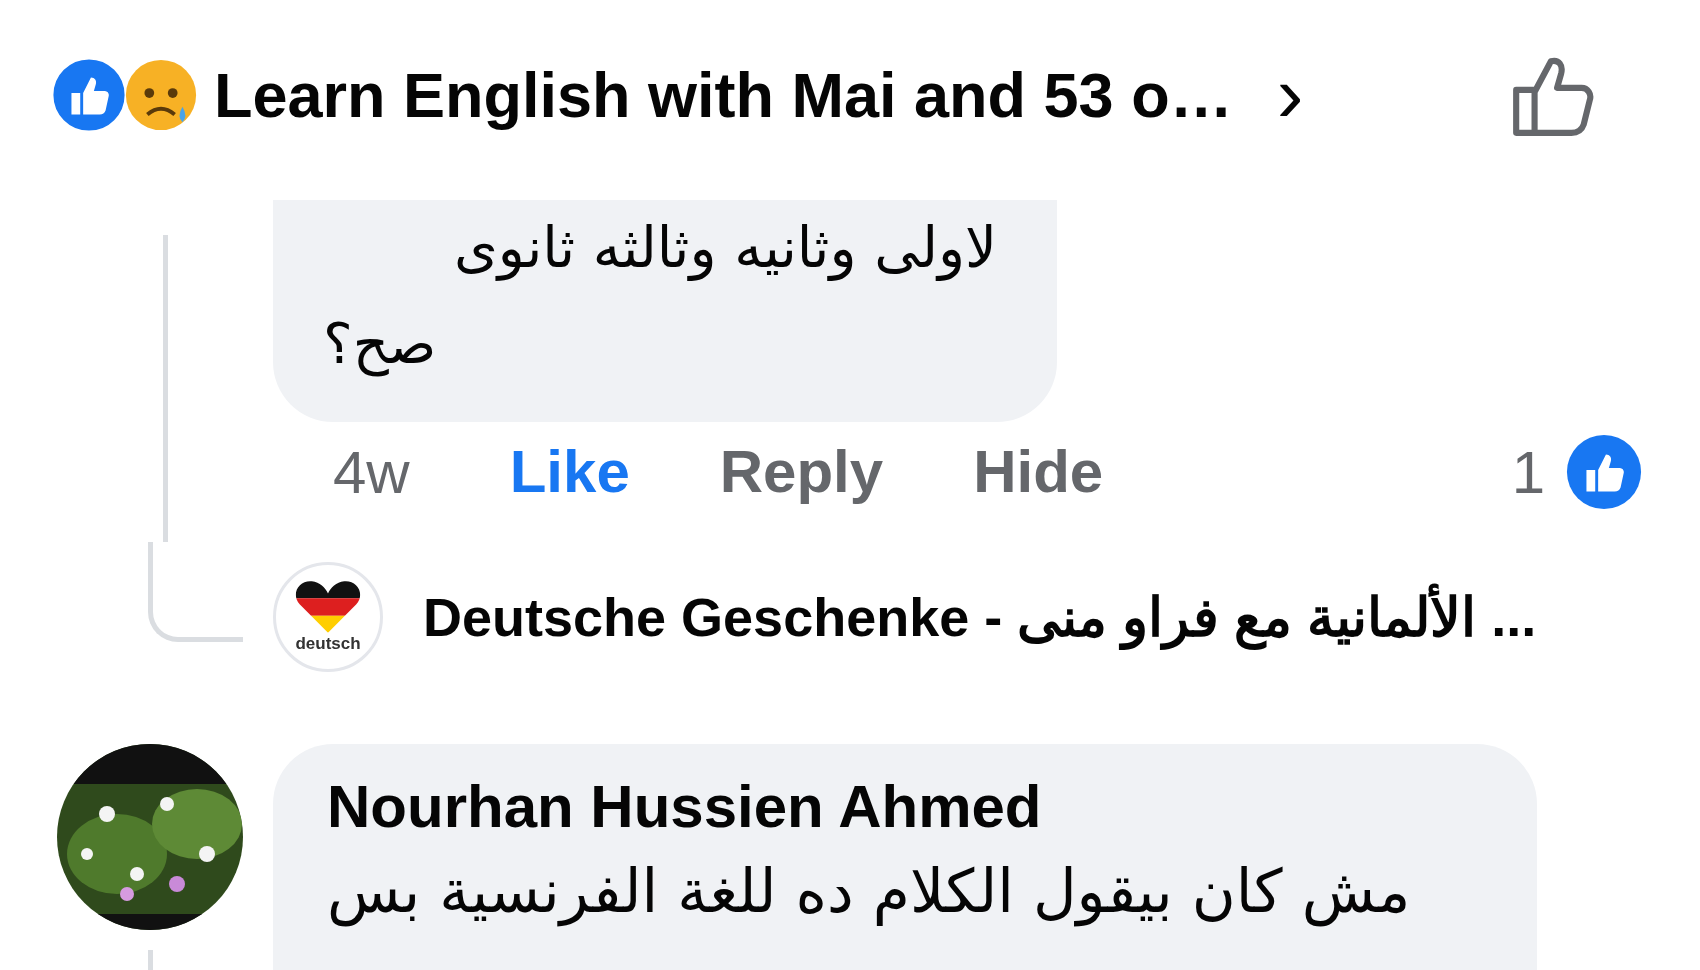 The width and height of the screenshot is (1700, 970). Describe the element at coordinates (569, 472) in the screenshot. I see `like-link: Like` at that location.